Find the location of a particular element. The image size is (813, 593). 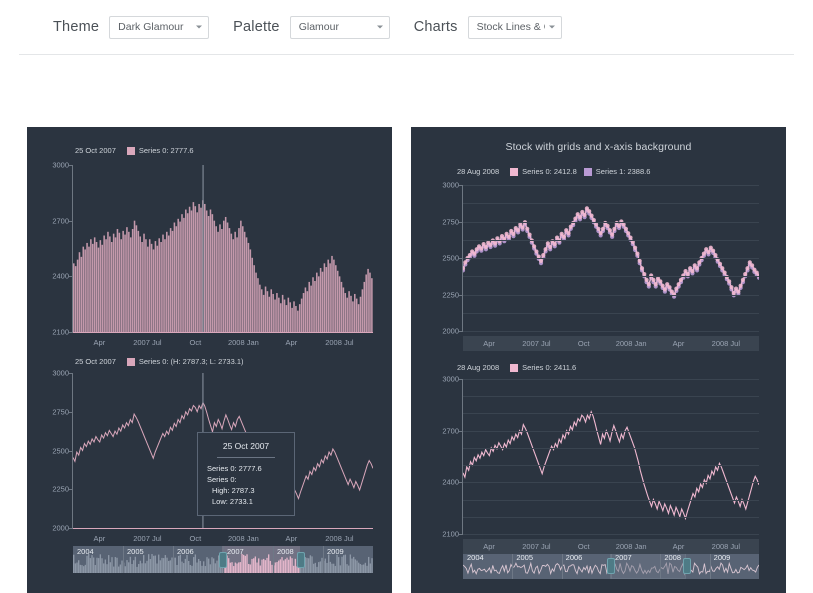

y-axis-tick-label: 2500 is located at coordinates (60, 450).